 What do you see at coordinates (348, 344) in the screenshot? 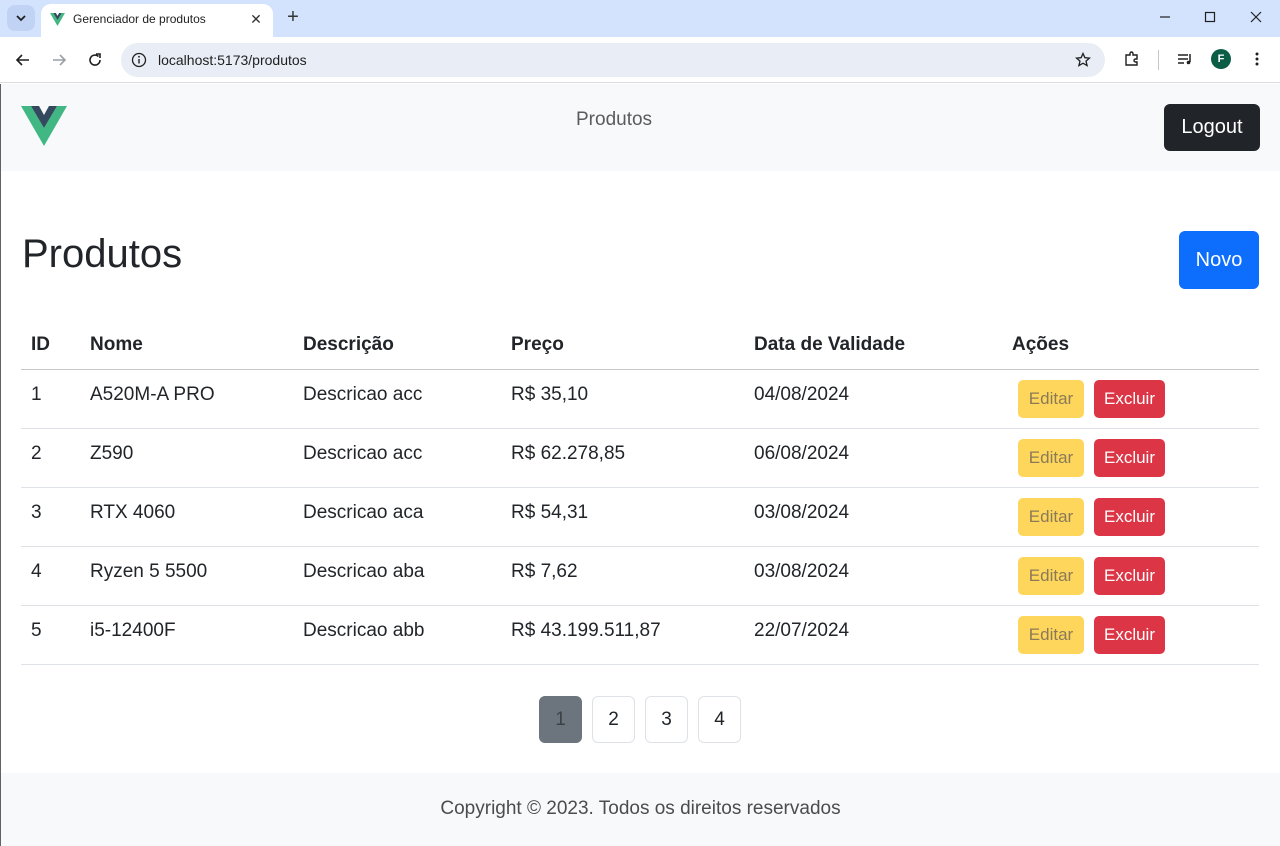
I see `header-descricao: Descrição` at bounding box center [348, 344].